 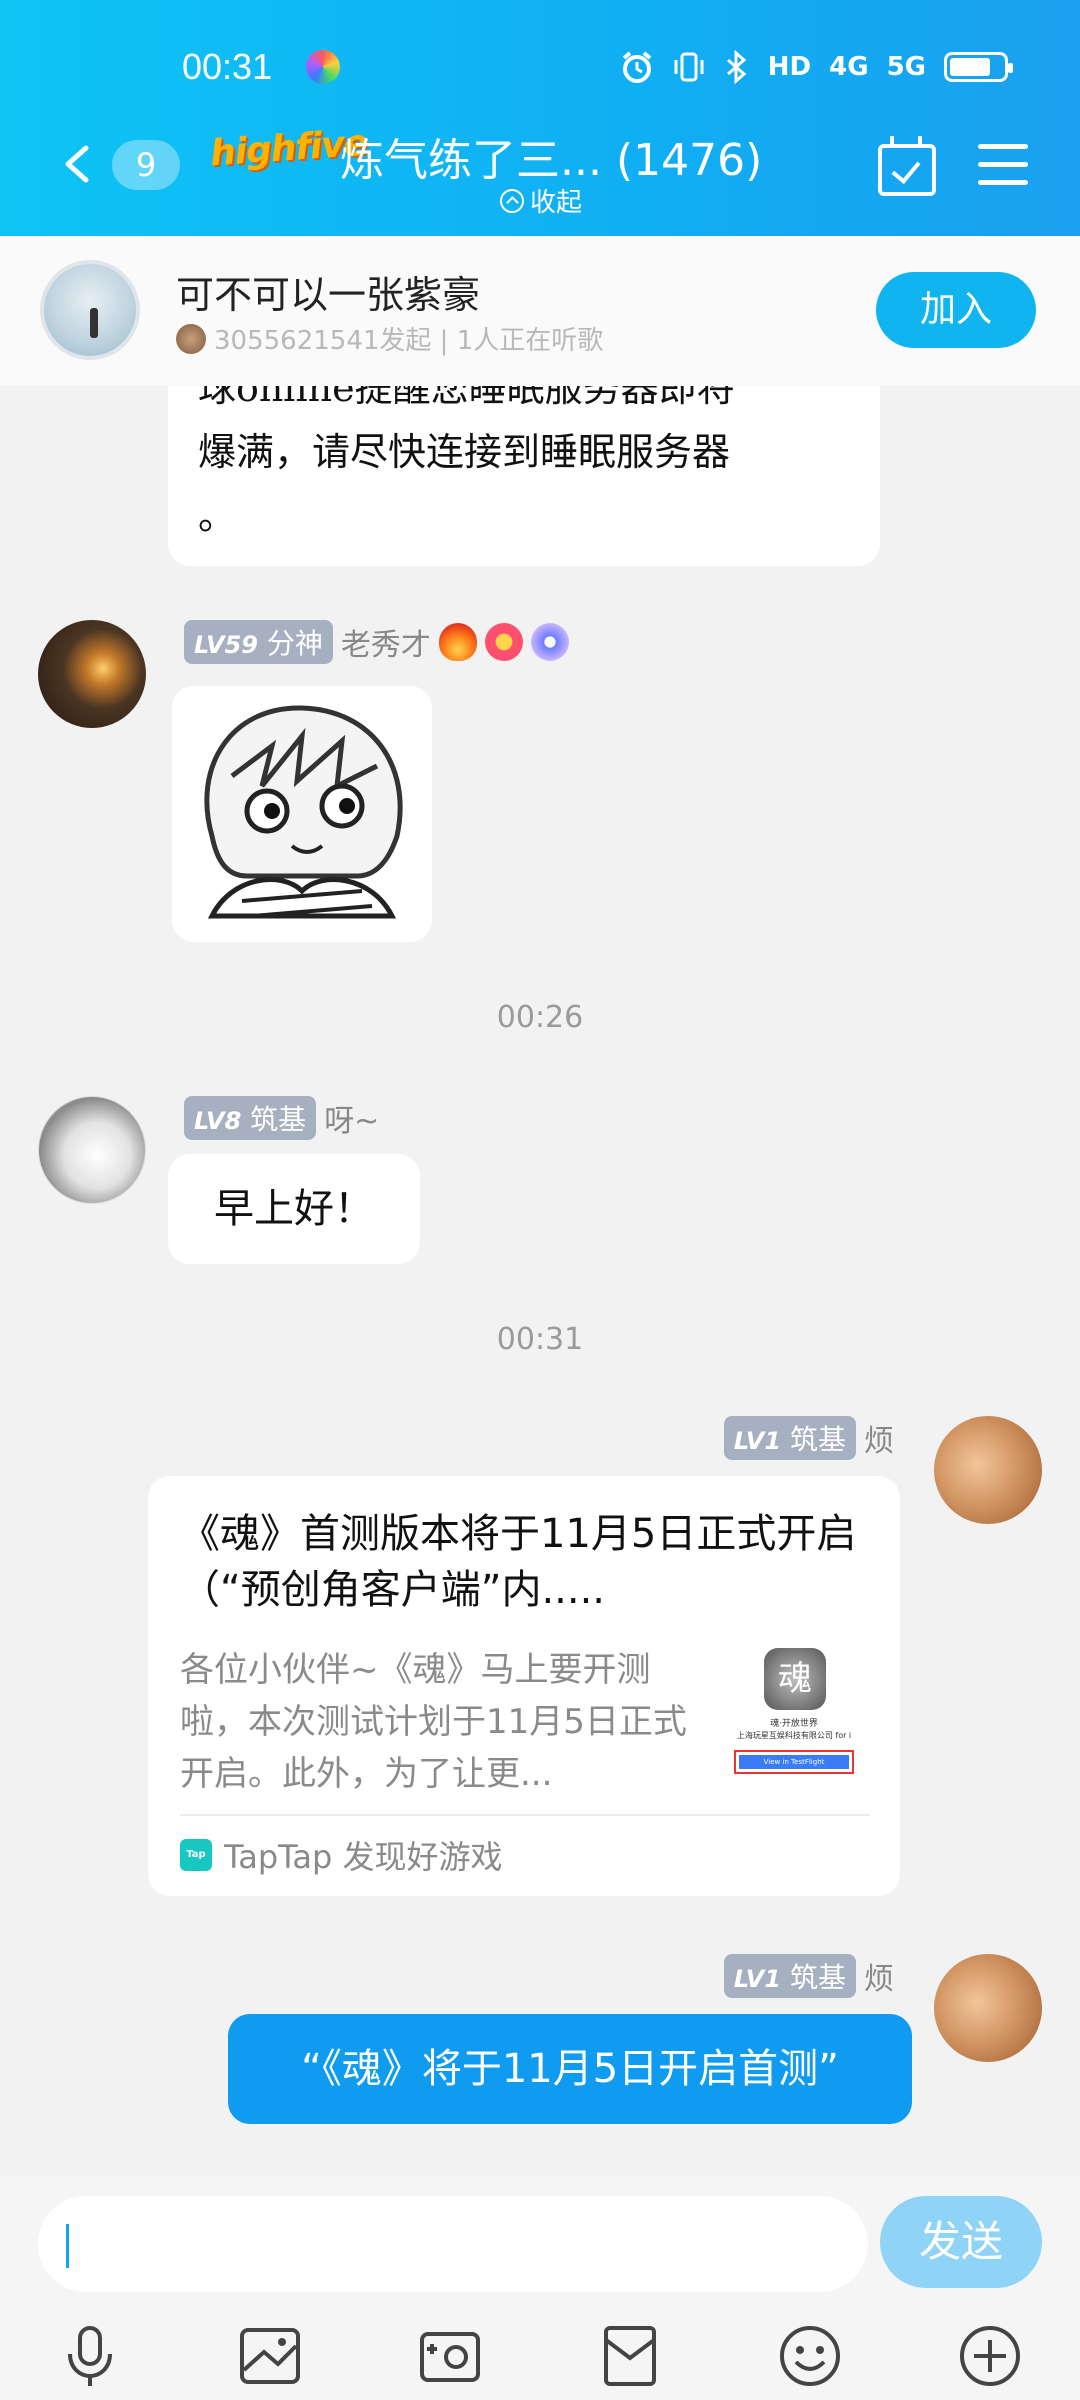 I want to click on sender-meta: LV8 筑基 呀~, so click(x=281, y=1118).